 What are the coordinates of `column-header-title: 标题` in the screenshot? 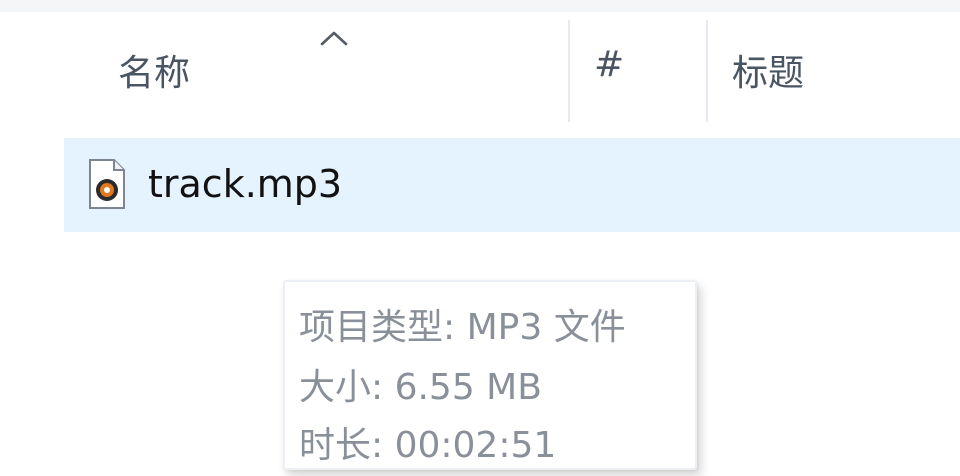 It's located at (834, 67).